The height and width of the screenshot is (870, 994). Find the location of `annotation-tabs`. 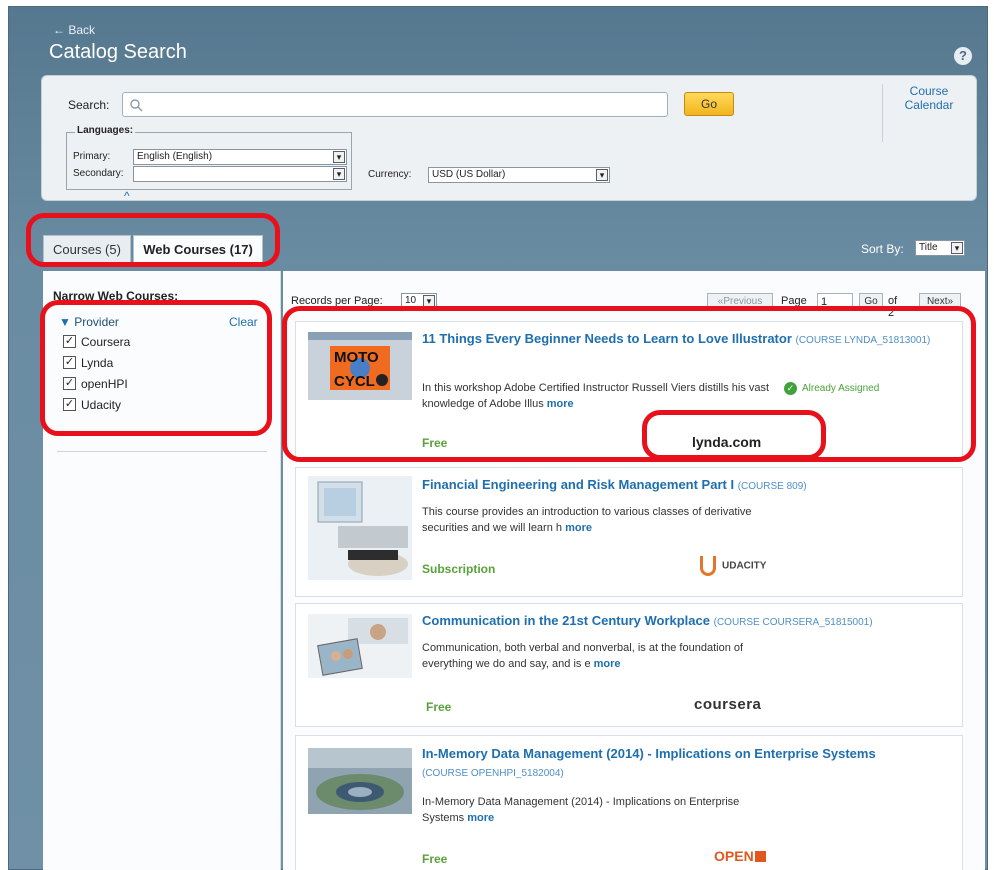

annotation-tabs is located at coordinates (153, 240).